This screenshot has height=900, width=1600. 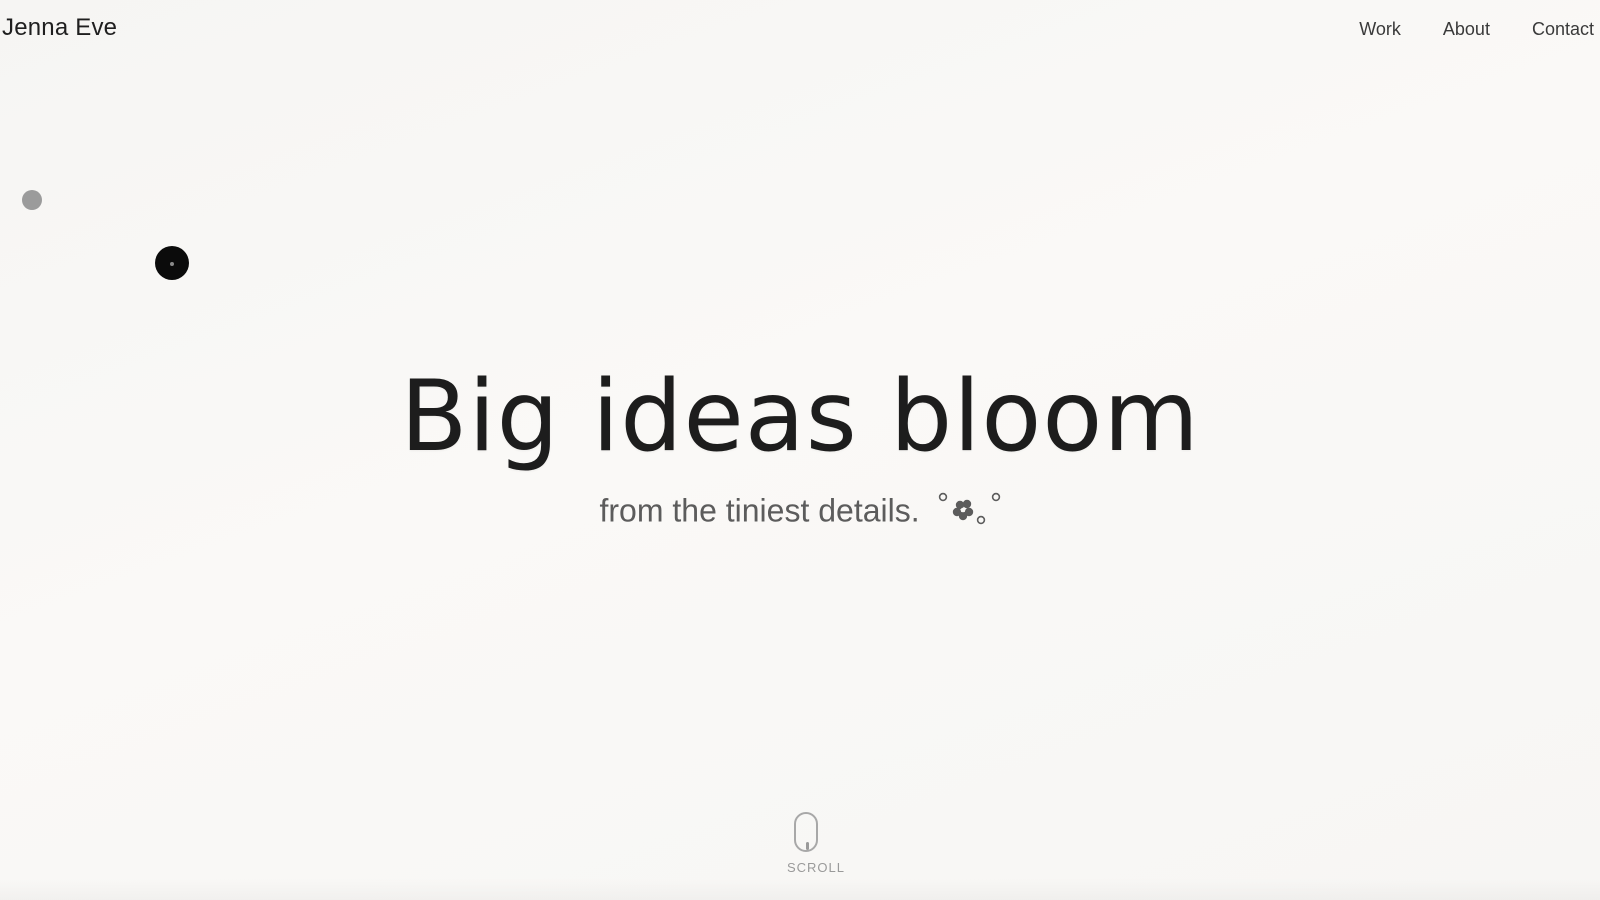 I want to click on custom-cursor, so click(x=172, y=263).